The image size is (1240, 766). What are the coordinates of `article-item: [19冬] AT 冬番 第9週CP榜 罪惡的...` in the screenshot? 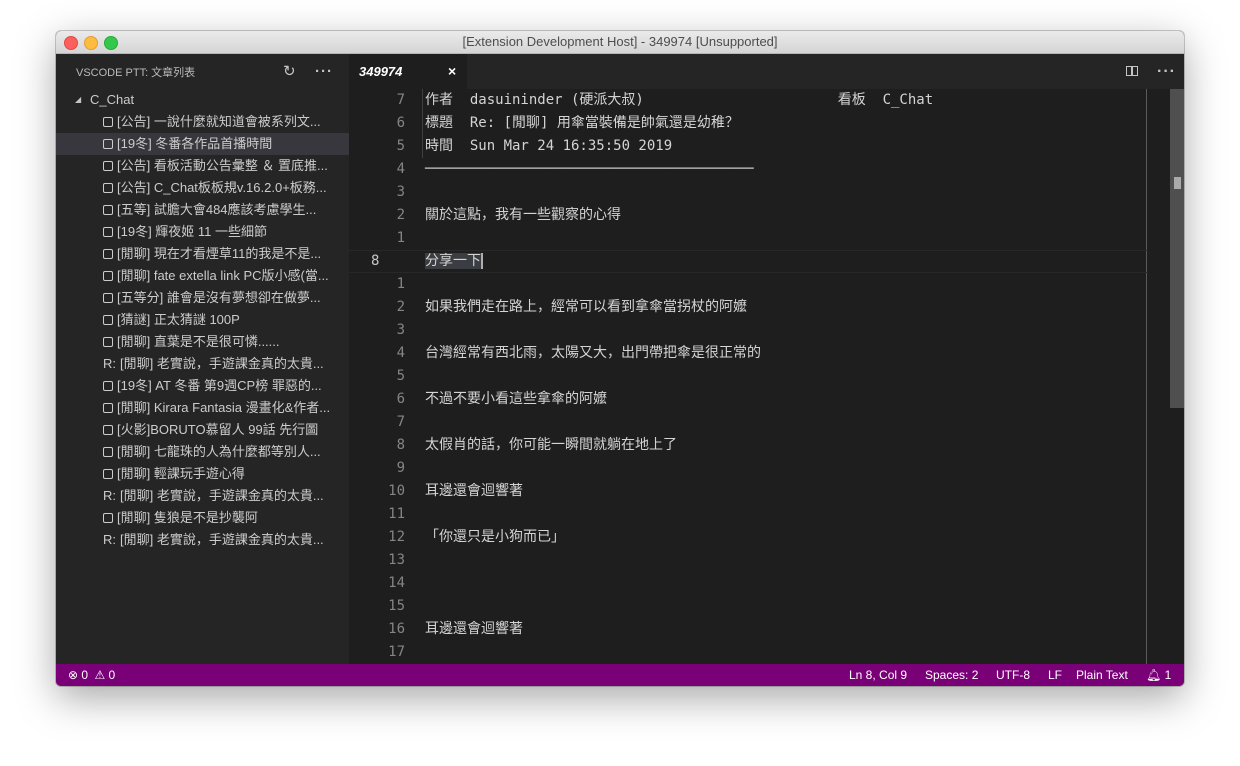 It's located at (202, 386).